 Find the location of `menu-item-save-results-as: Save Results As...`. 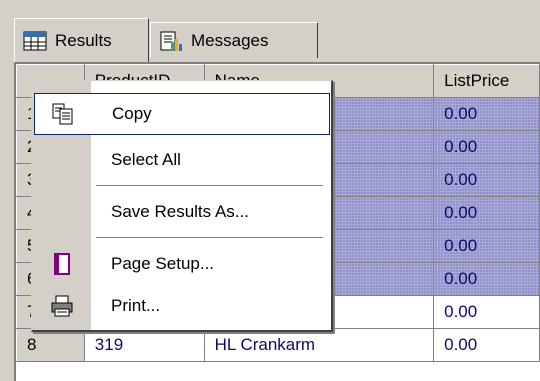

menu-item-save-results-as: Save Results As... is located at coordinates (182, 212).